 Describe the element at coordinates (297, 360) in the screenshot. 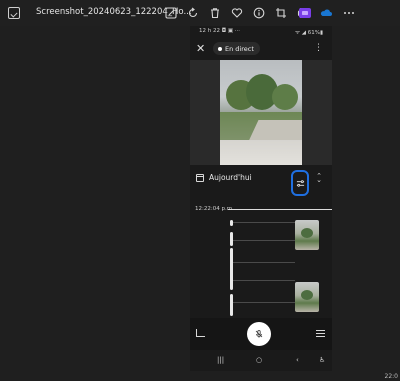

I see `back-icon: ‹` at that location.